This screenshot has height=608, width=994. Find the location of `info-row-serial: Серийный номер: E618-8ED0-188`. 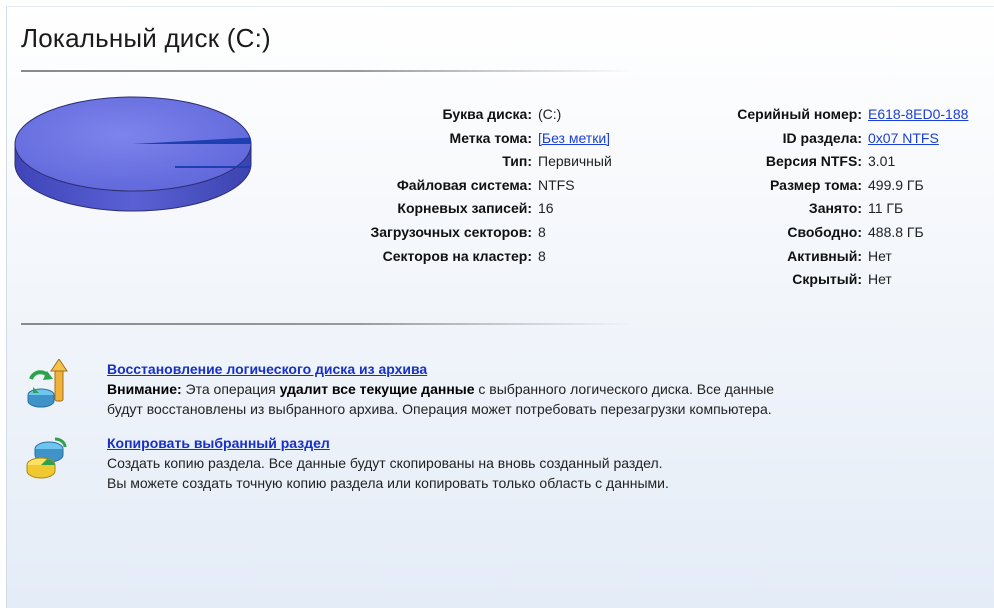

info-row-serial: Серийный номер: E618-8ED0-188 is located at coordinates (830, 115).